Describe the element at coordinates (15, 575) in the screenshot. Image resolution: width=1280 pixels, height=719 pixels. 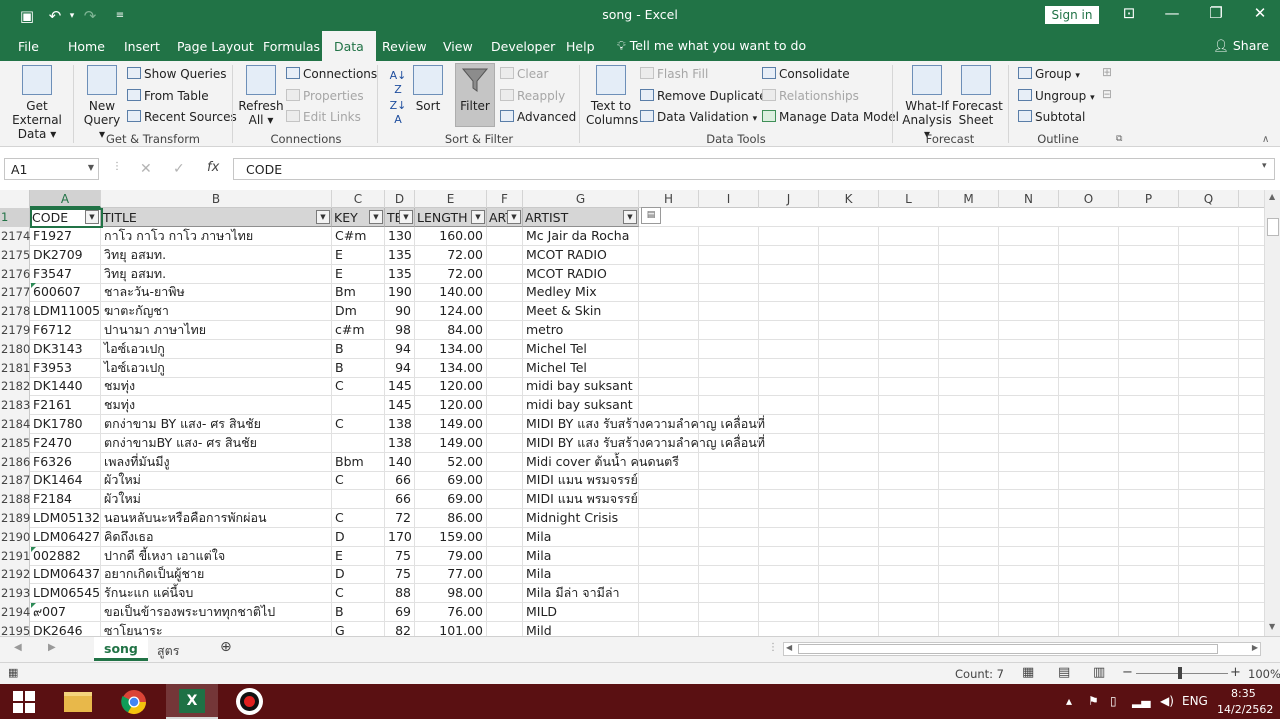
I see `row-number: 2192` at that location.